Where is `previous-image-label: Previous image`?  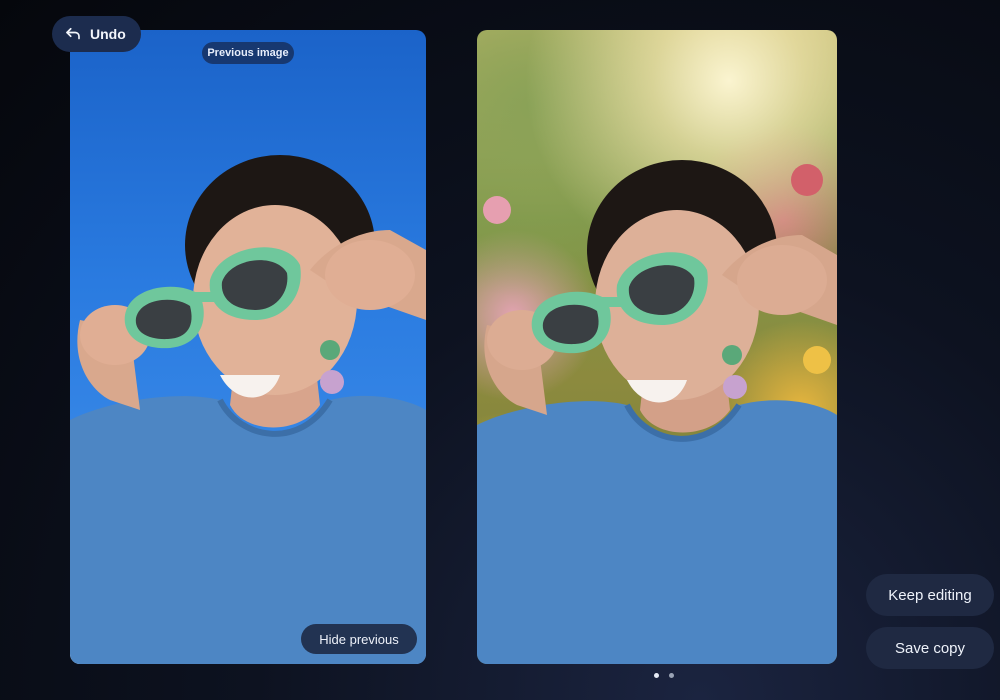 previous-image-label: Previous image is located at coordinates (248, 53).